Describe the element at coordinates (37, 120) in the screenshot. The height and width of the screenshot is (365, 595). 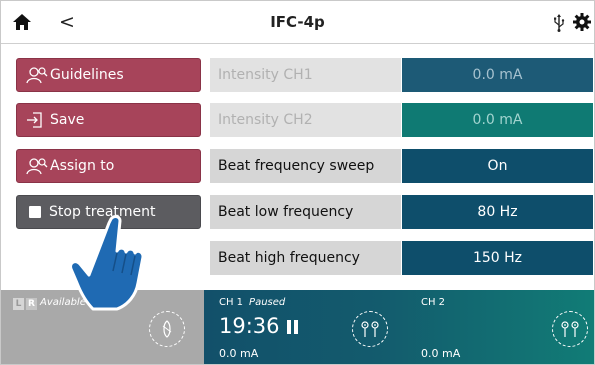
I see `save-icon` at that location.